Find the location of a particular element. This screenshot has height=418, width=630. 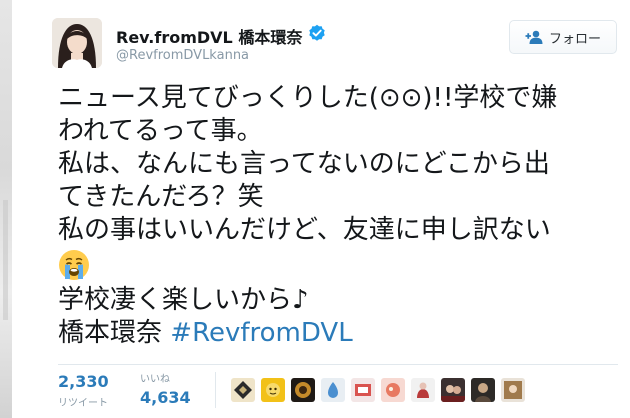

tweet-line: 学校凄く楽しいから♪ is located at coordinates (183, 300).